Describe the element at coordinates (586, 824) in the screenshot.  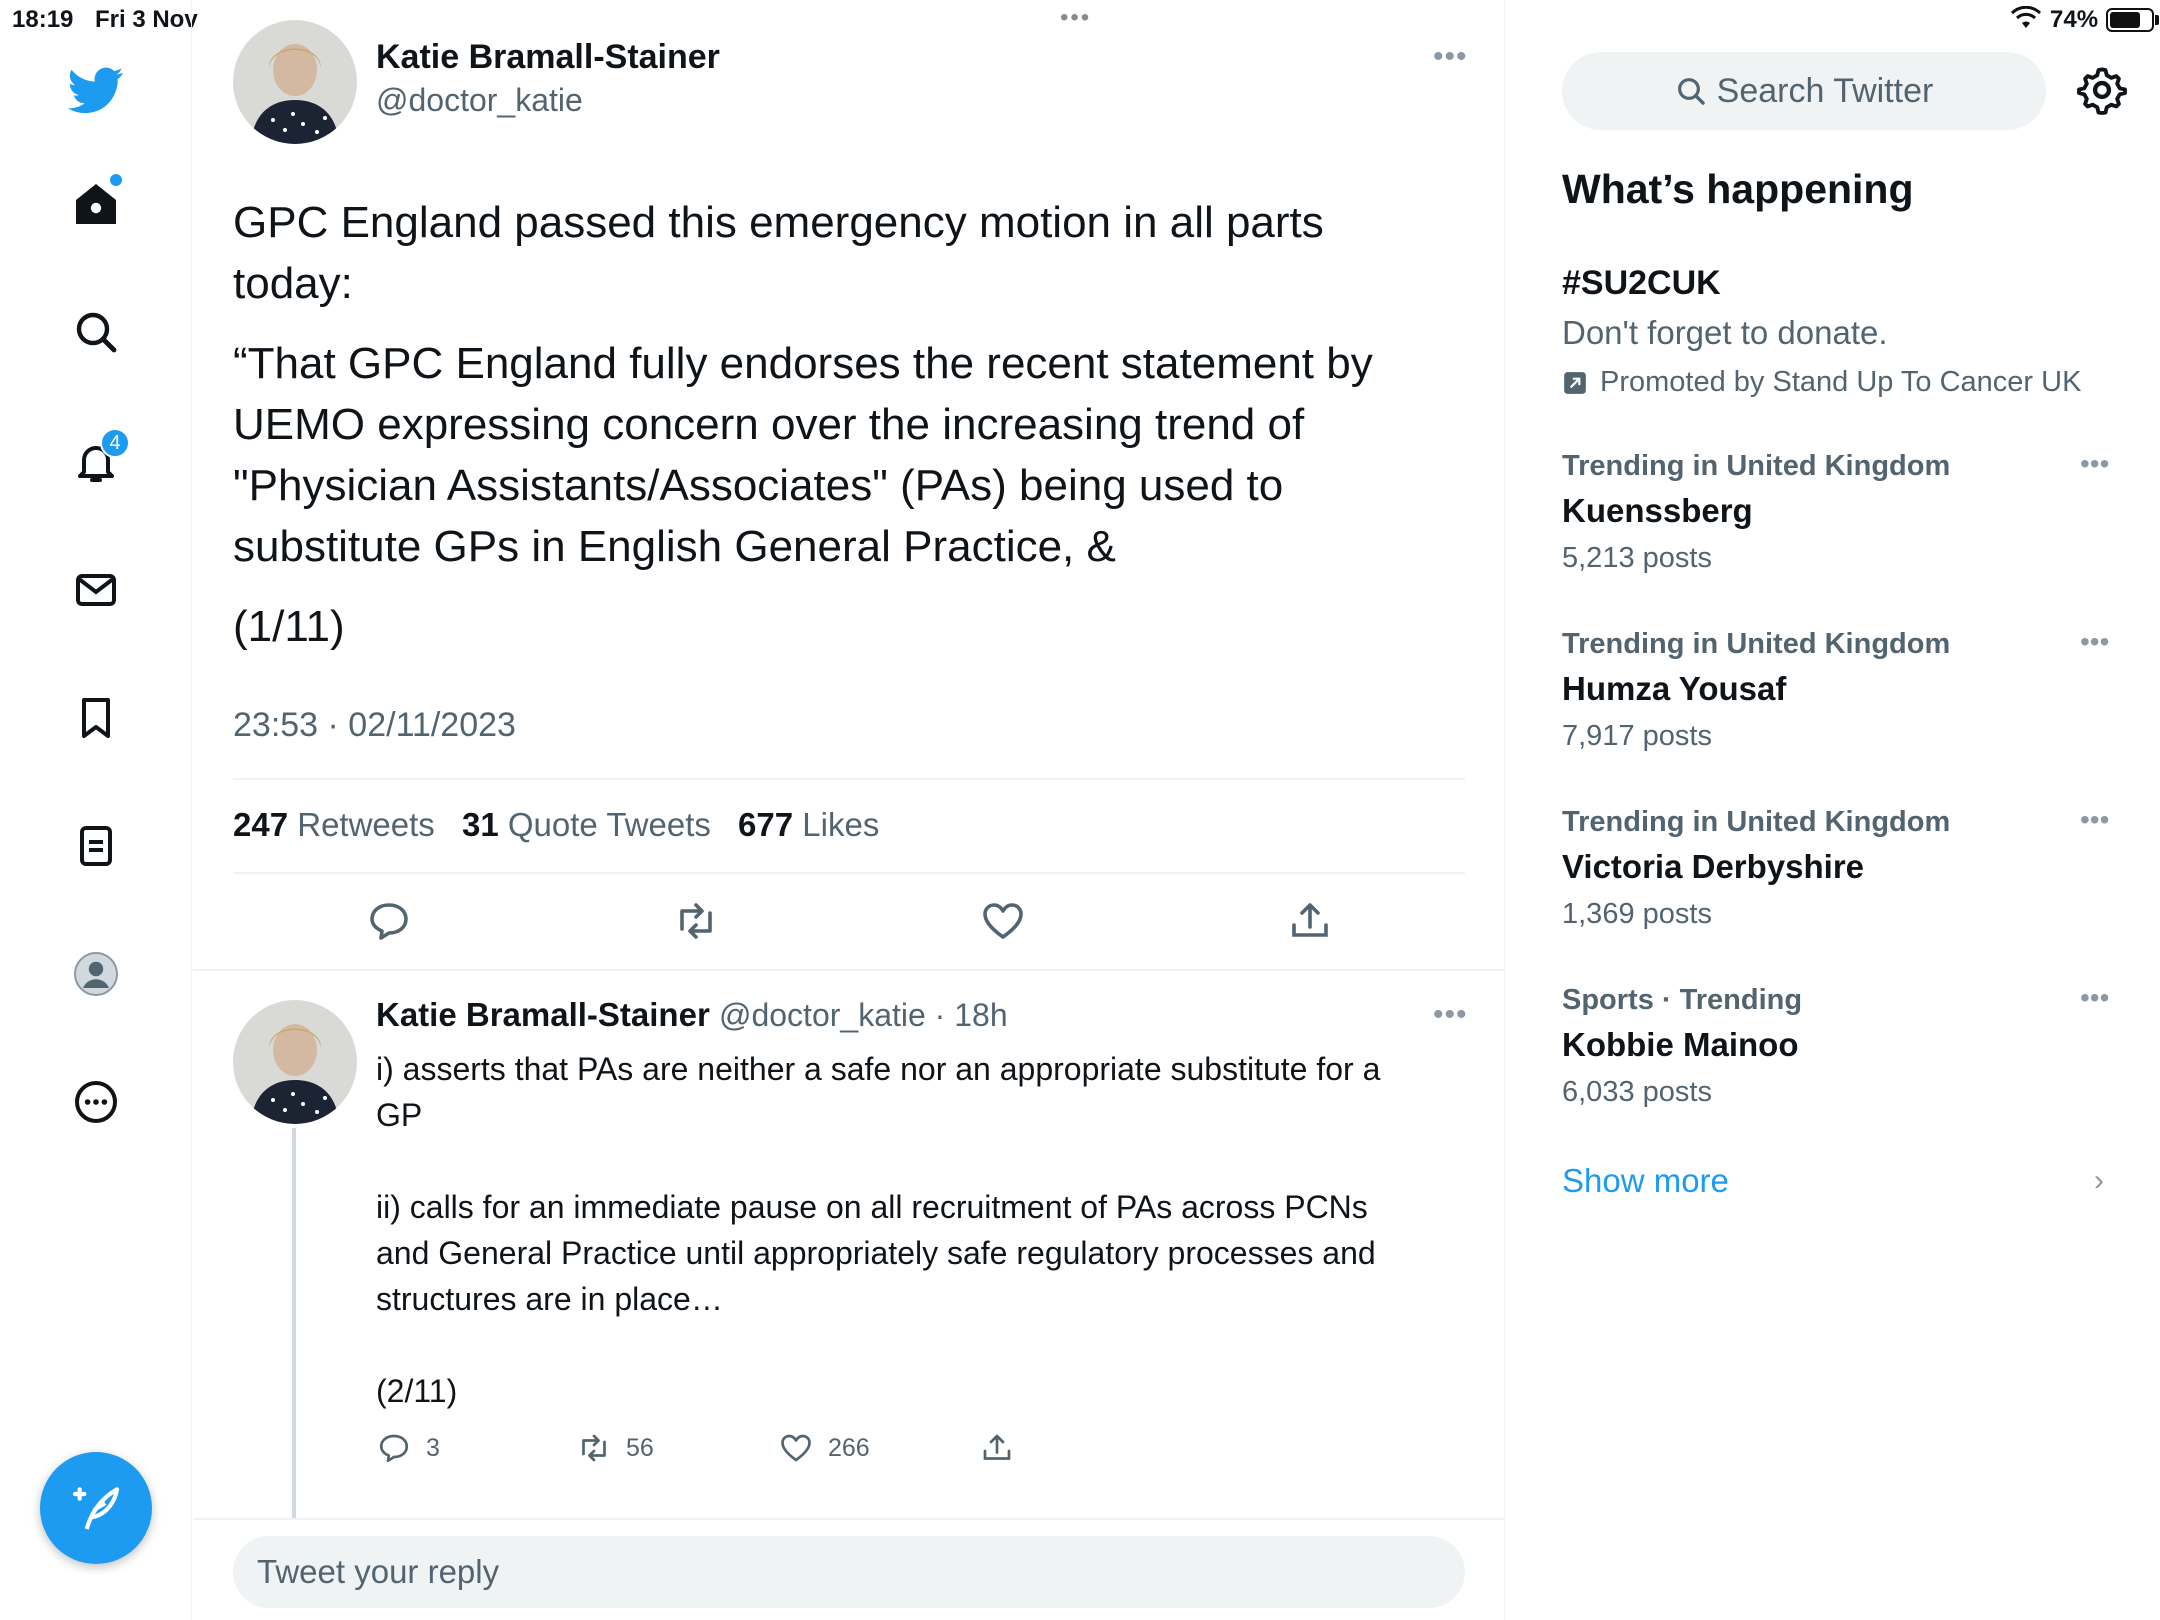
I see `quote-tweets-stat: 31 Quote Tweets` at that location.